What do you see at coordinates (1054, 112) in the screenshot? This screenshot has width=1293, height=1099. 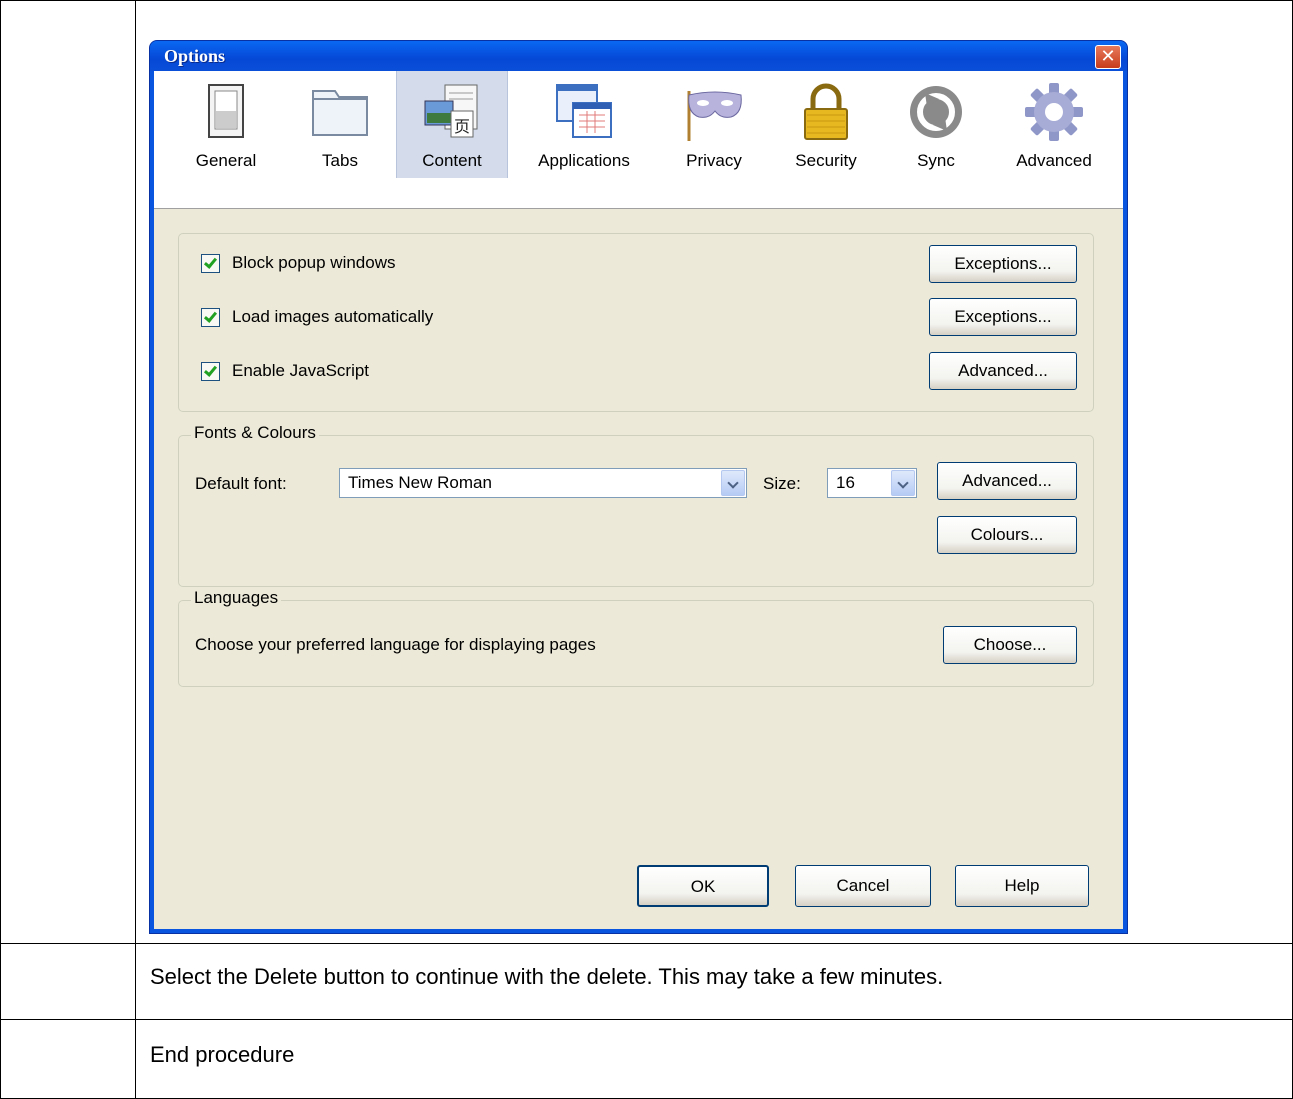 I see `gear-icon` at bounding box center [1054, 112].